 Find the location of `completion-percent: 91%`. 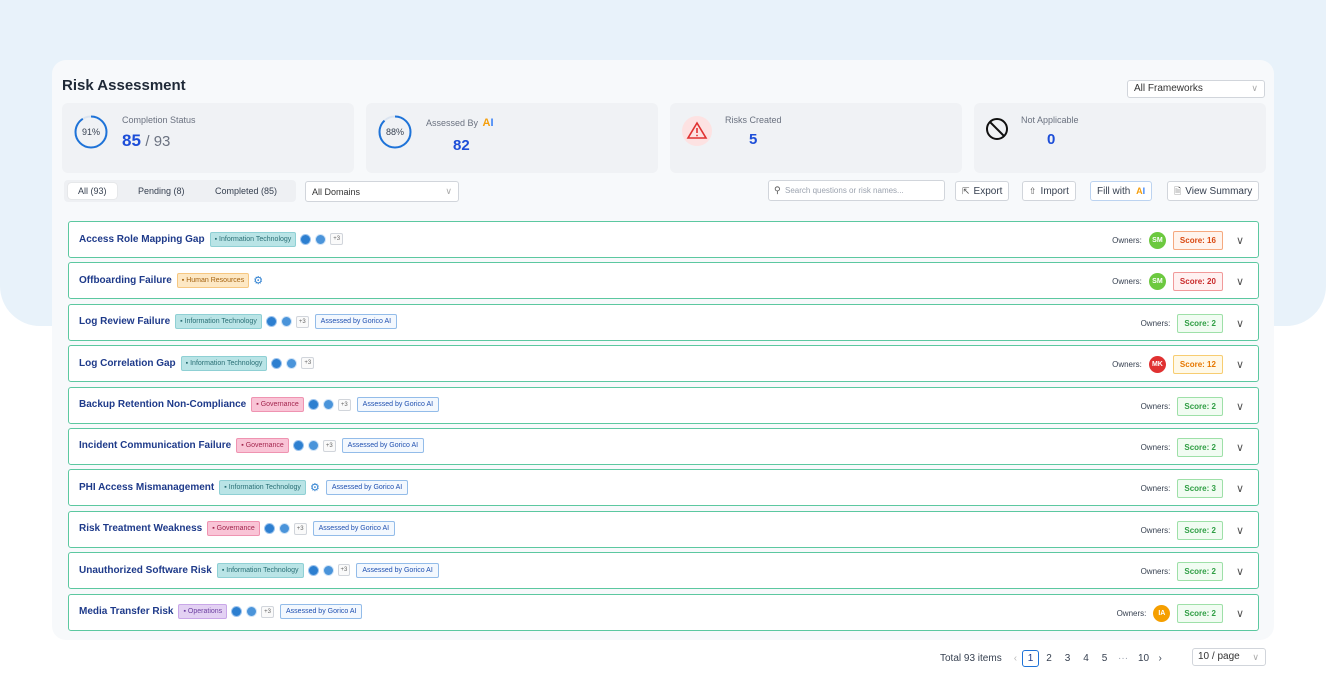

completion-percent: 91% is located at coordinates (90, 132).